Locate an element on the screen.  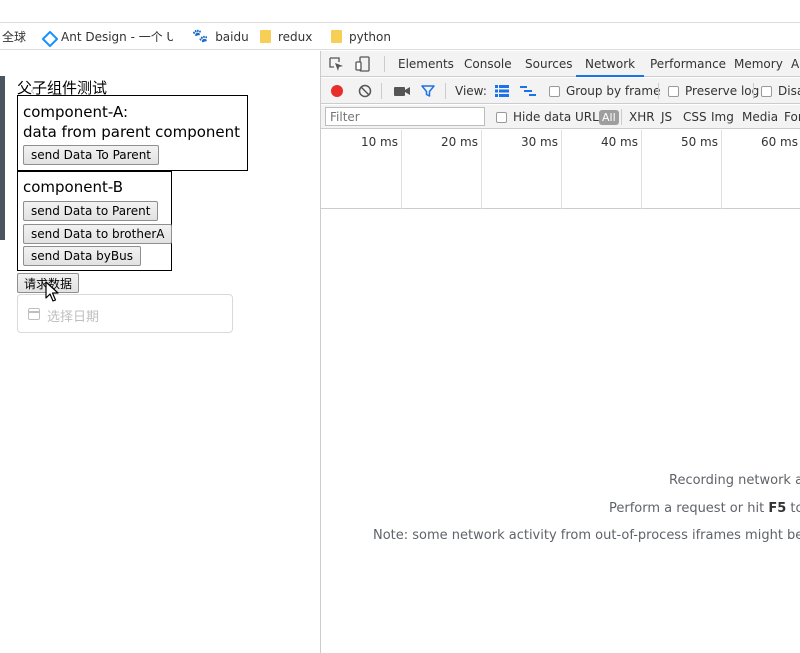
bookmark-label: baidu is located at coordinates (232, 36).